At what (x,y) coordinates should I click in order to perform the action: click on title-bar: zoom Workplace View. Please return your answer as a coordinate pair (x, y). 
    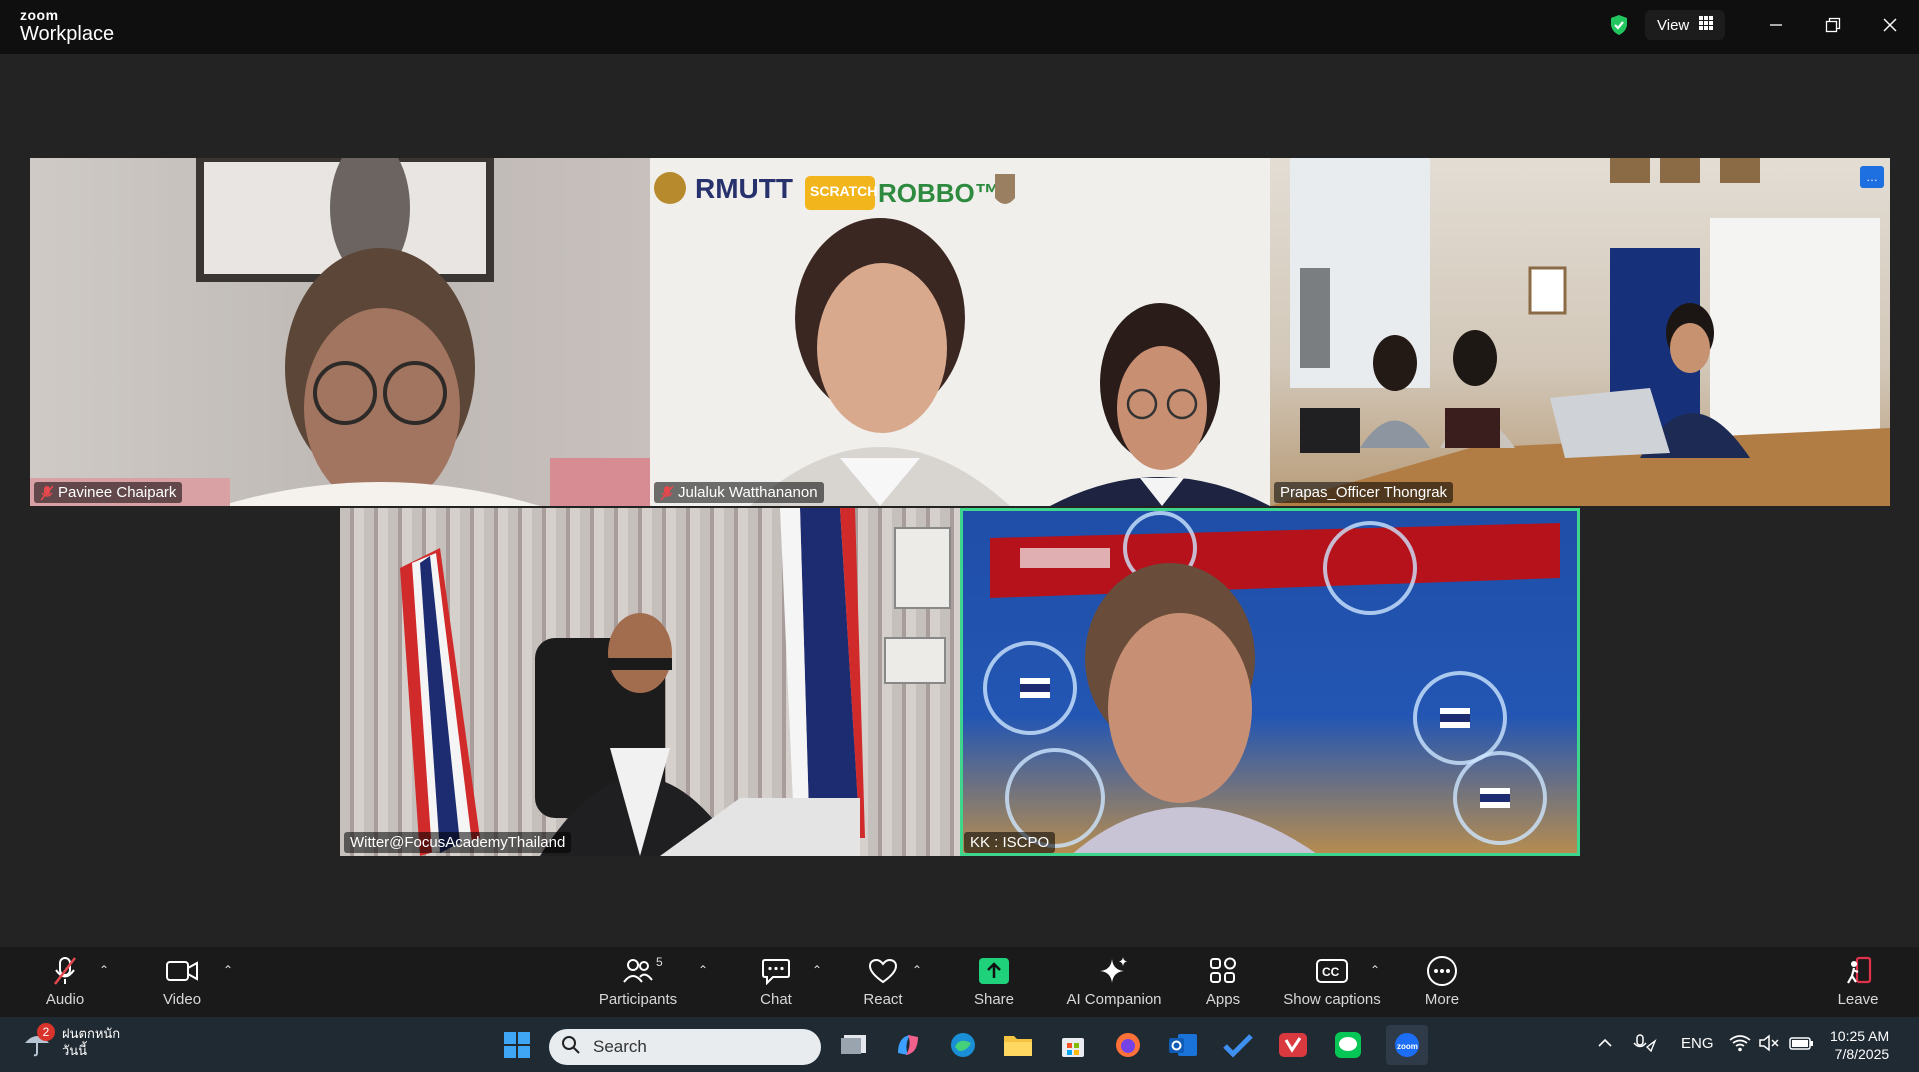
    Looking at the image, I should click on (959, 27).